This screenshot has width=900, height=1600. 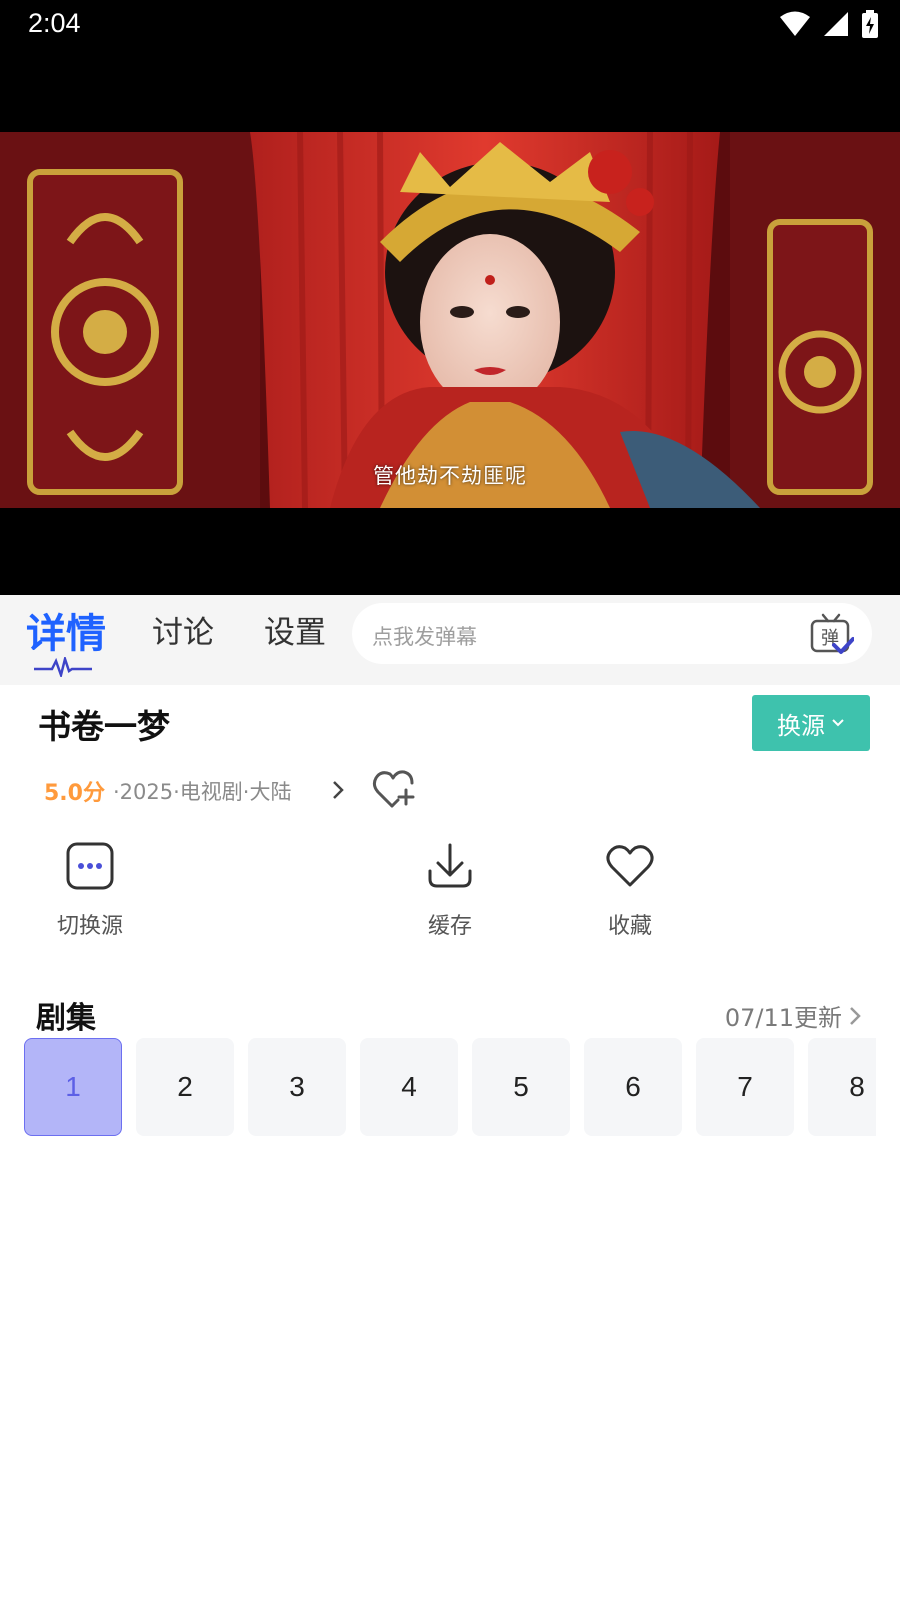 I want to click on episode-button-7: 7, so click(x=745, y=1087).